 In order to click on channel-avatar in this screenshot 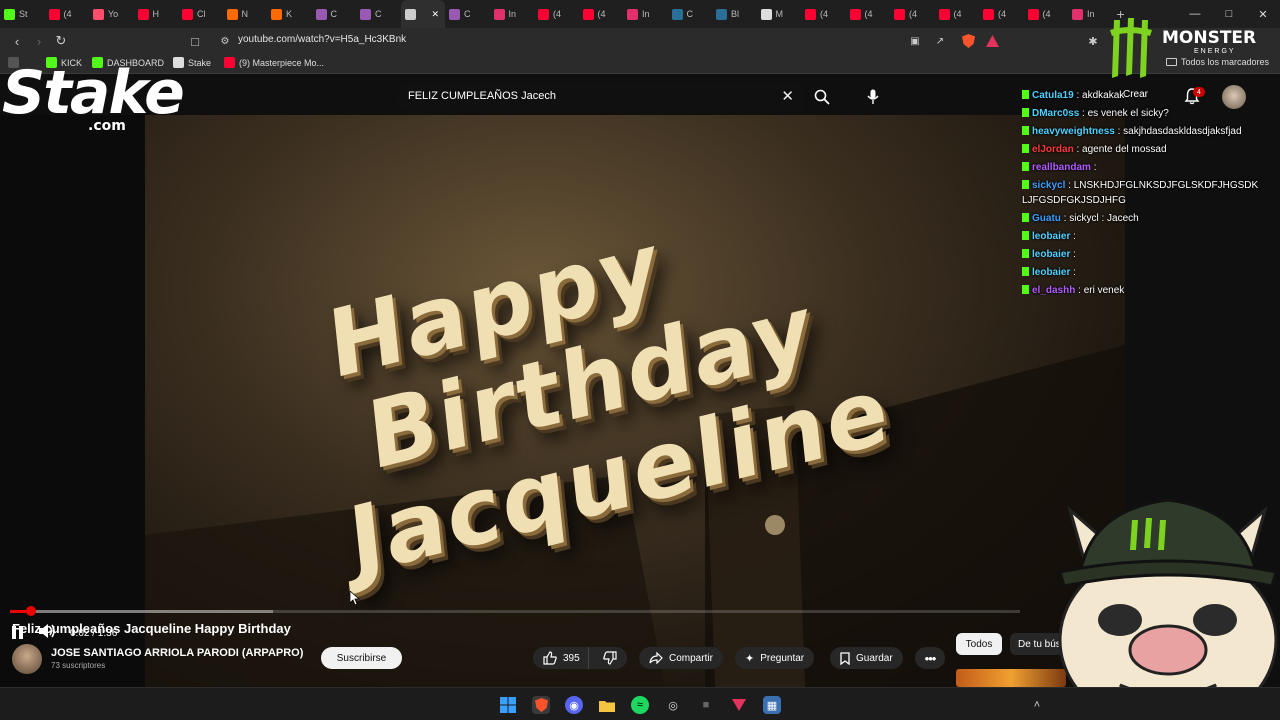, I will do `click(27, 659)`.